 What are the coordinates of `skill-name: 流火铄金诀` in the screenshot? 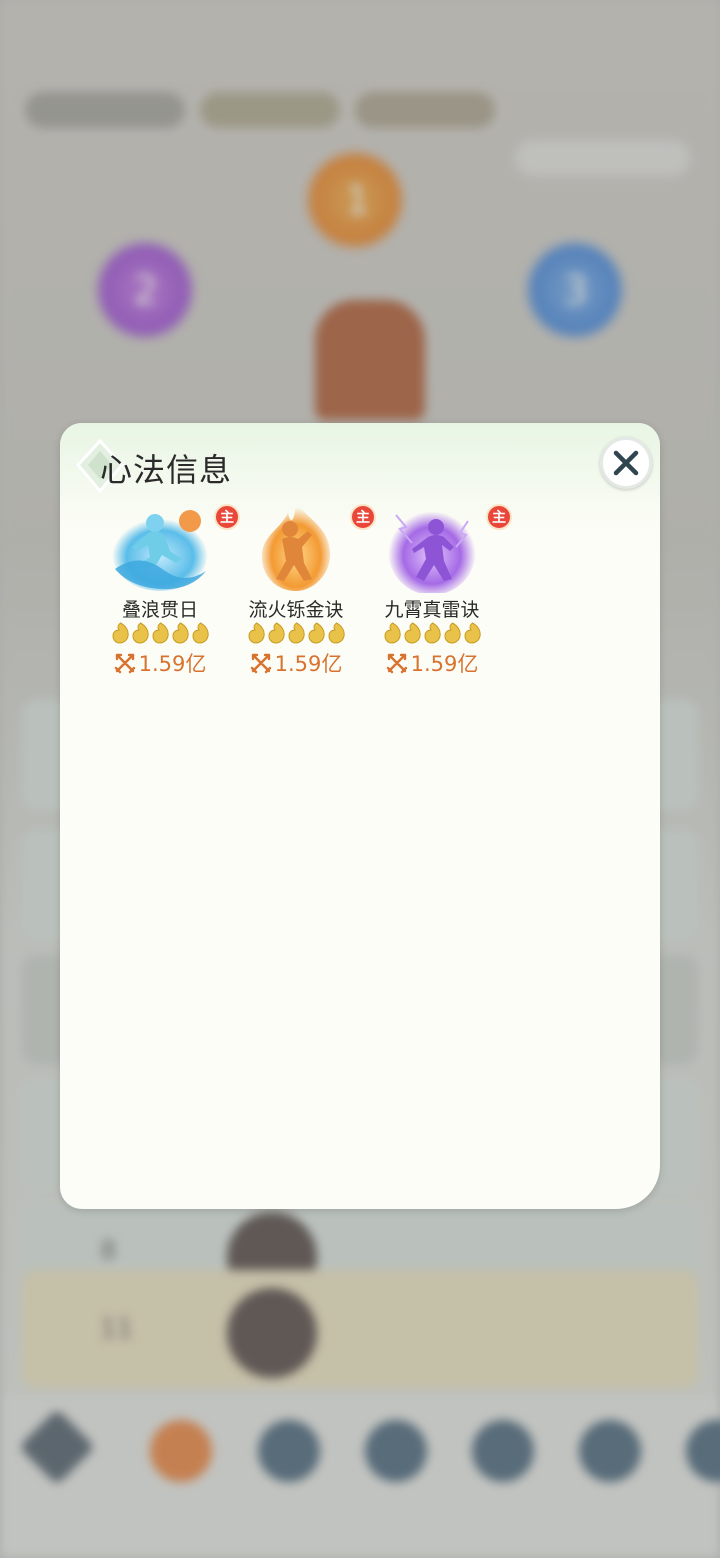 It's located at (296, 610).